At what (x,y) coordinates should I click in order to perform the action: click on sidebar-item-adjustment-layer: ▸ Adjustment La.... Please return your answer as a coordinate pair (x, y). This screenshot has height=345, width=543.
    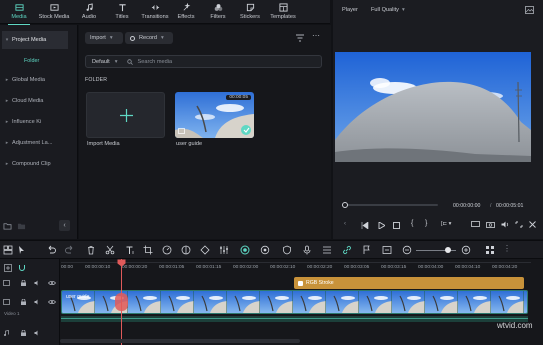
    Looking at the image, I should click on (35, 143).